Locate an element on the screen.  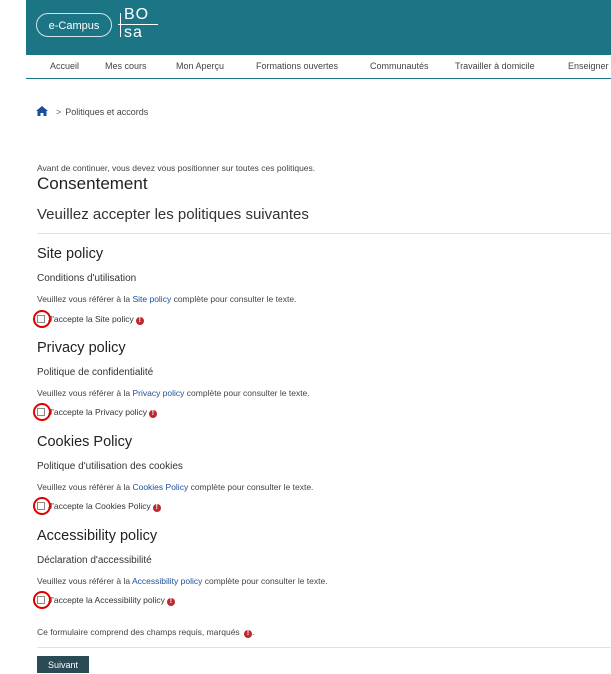
accept-row-privacy: J'accepte la Privacy policy! is located at coordinates (97, 413).